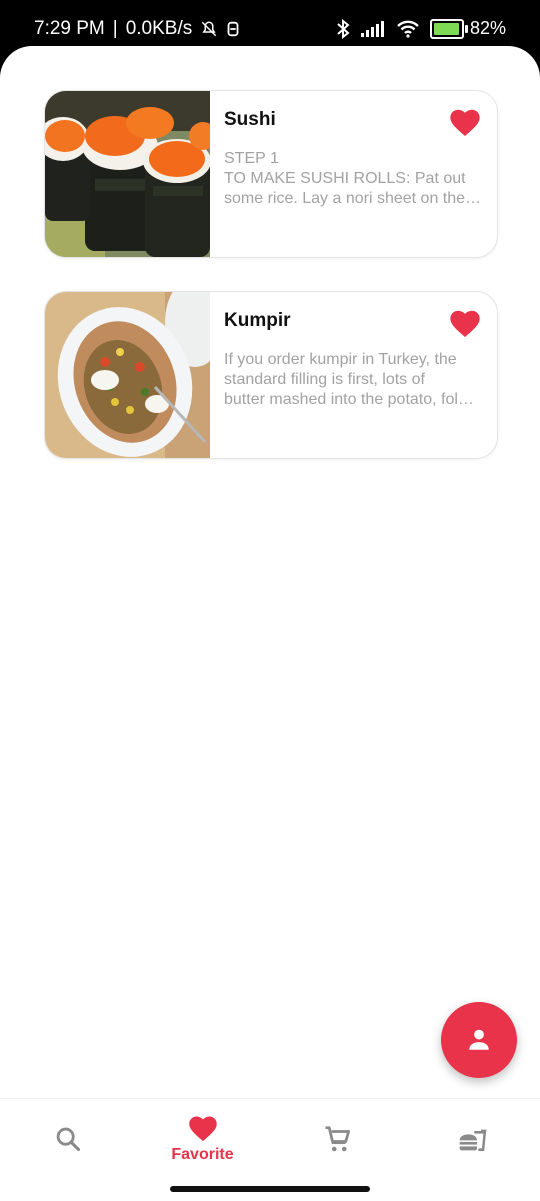 The image size is (540, 1201). I want to click on recipe-title: Kumpir, so click(257, 320).